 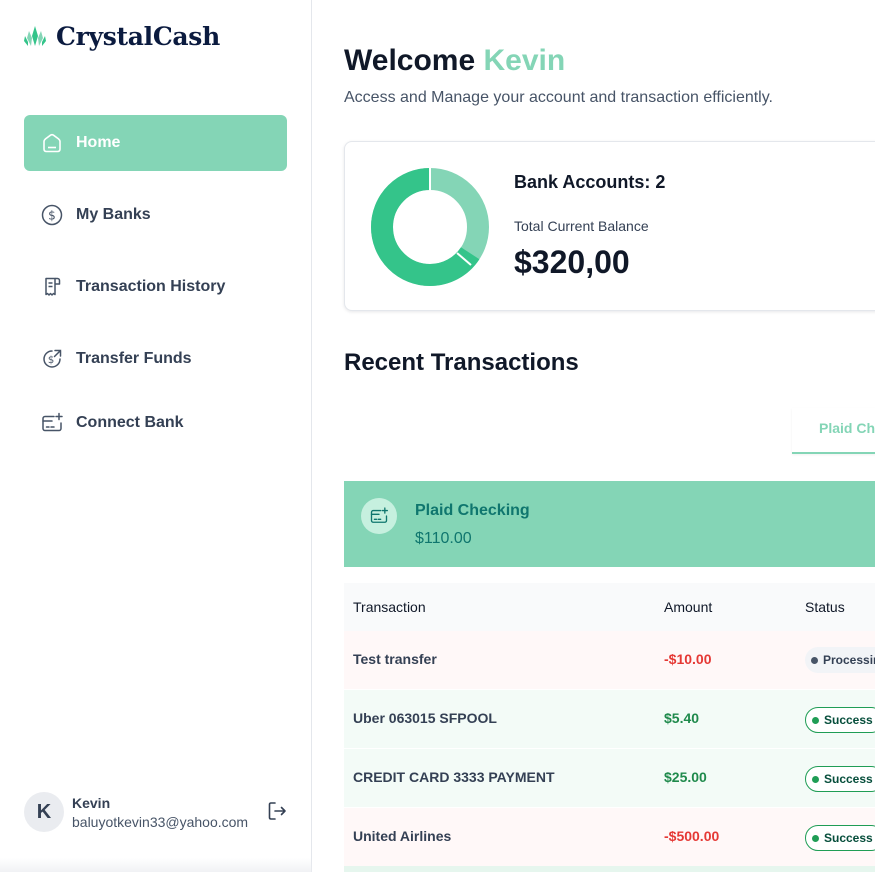 What do you see at coordinates (113, 214) in the screenshot?
I see `sidebar-item-label: My Banks` at bounding box center [113, 214].